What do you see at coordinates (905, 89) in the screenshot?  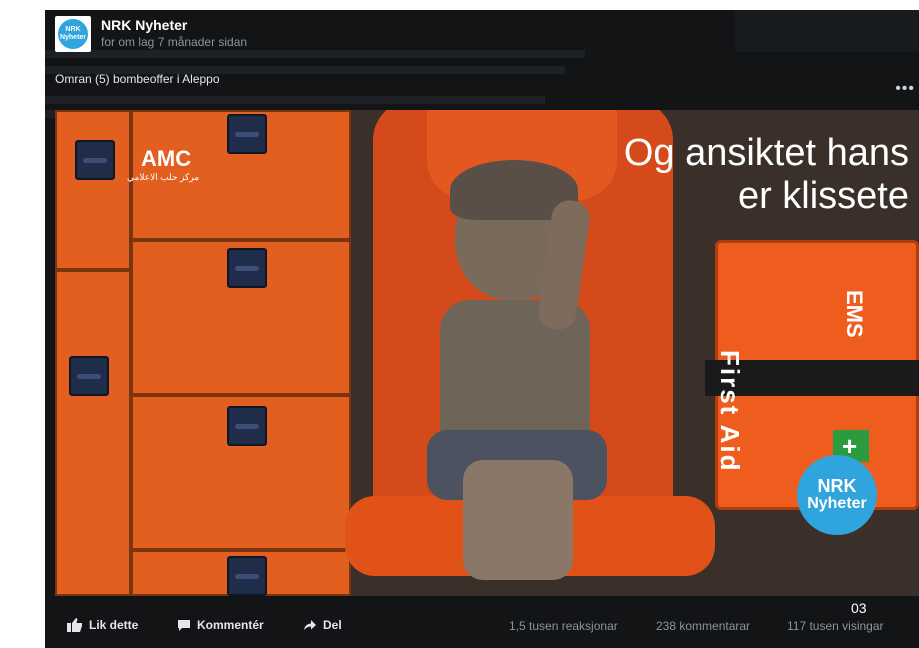 I see `more-options-button: •••` at bounding box center [905, 89].